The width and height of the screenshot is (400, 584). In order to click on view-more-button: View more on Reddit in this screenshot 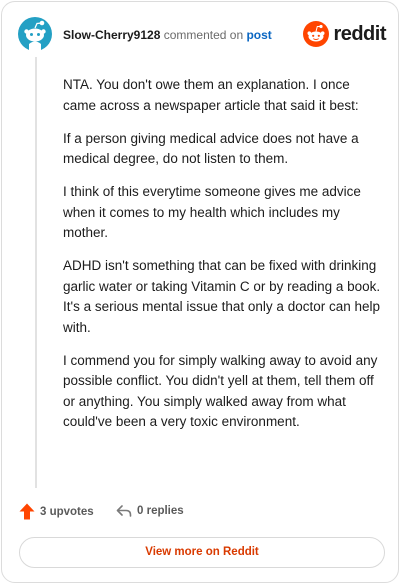, I will do `click(202, 552)`.